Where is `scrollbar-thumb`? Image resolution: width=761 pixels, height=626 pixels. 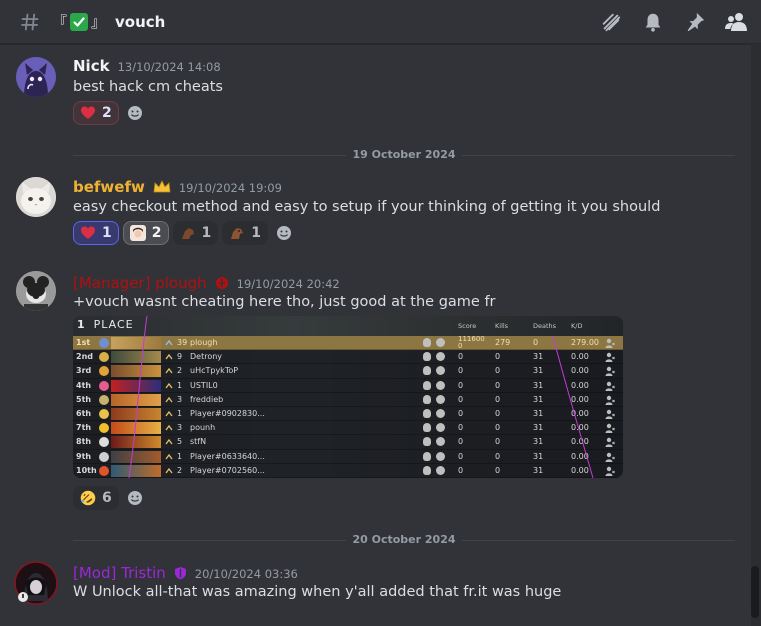
scrollbar-thumb is located at coordinates (755, 592).